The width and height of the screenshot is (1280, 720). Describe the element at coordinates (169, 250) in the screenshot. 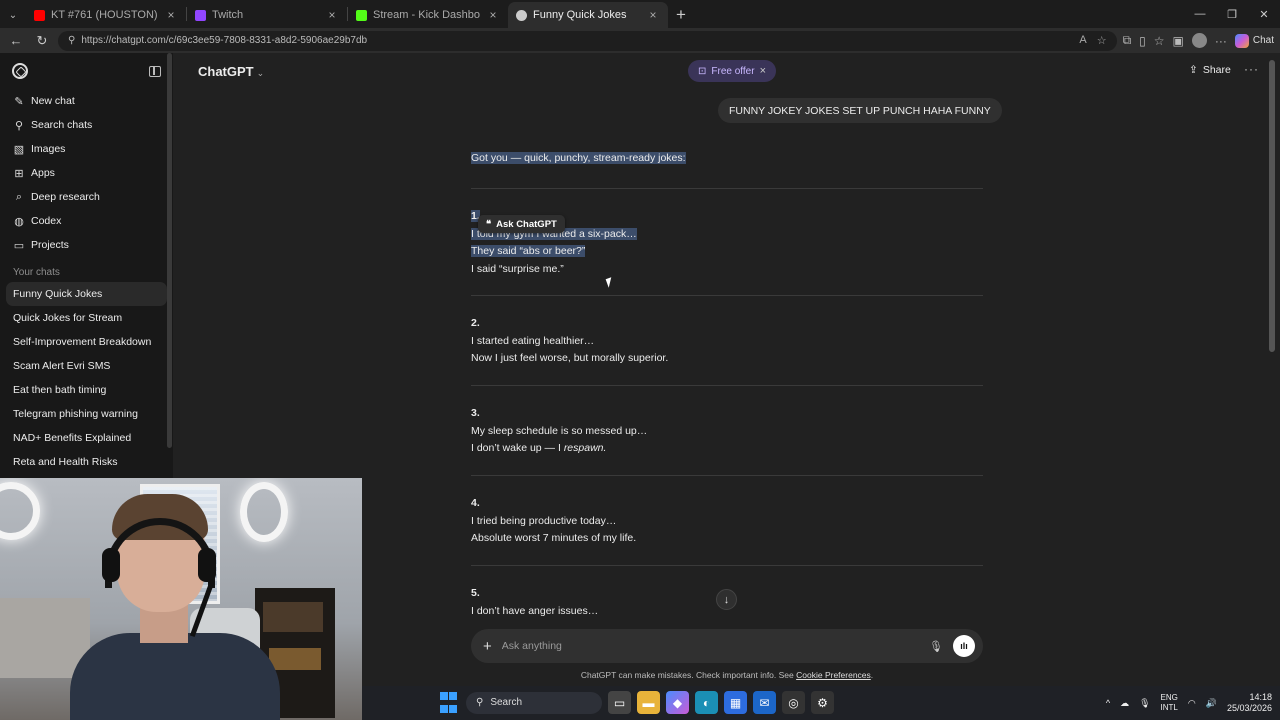

I see `sidebar-scrollbar` at that location.